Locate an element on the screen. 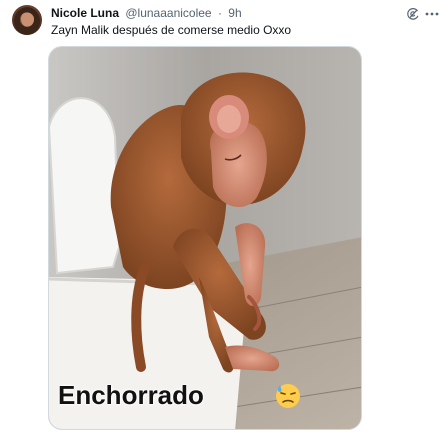  more-icon is located at coordinates (432, 14).